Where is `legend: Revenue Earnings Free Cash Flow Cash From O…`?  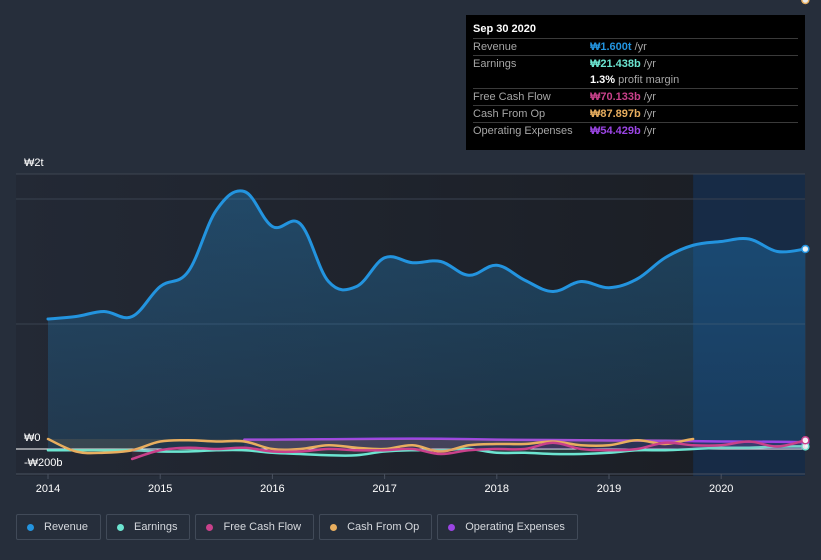
legend: Revenue Earnings Free Cash Flow Cash From O… is located at coordinates (297, 527).